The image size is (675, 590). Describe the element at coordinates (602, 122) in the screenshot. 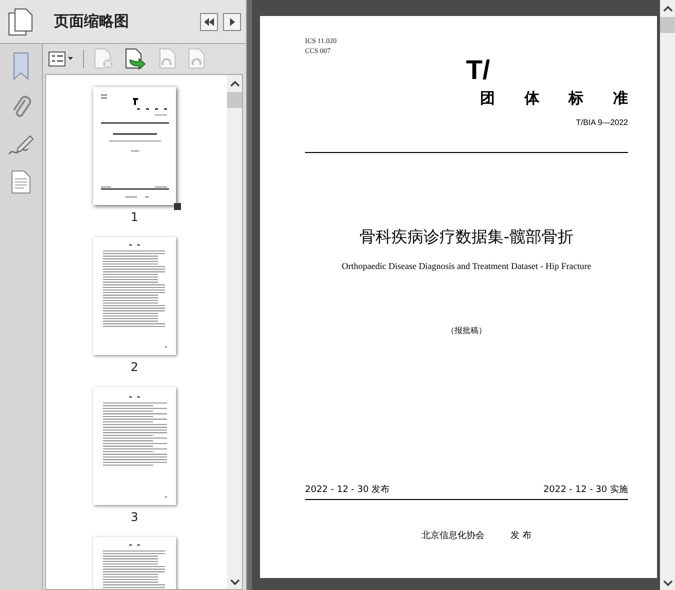

I see `standard-code: T/BIA 9—2022` at that location.